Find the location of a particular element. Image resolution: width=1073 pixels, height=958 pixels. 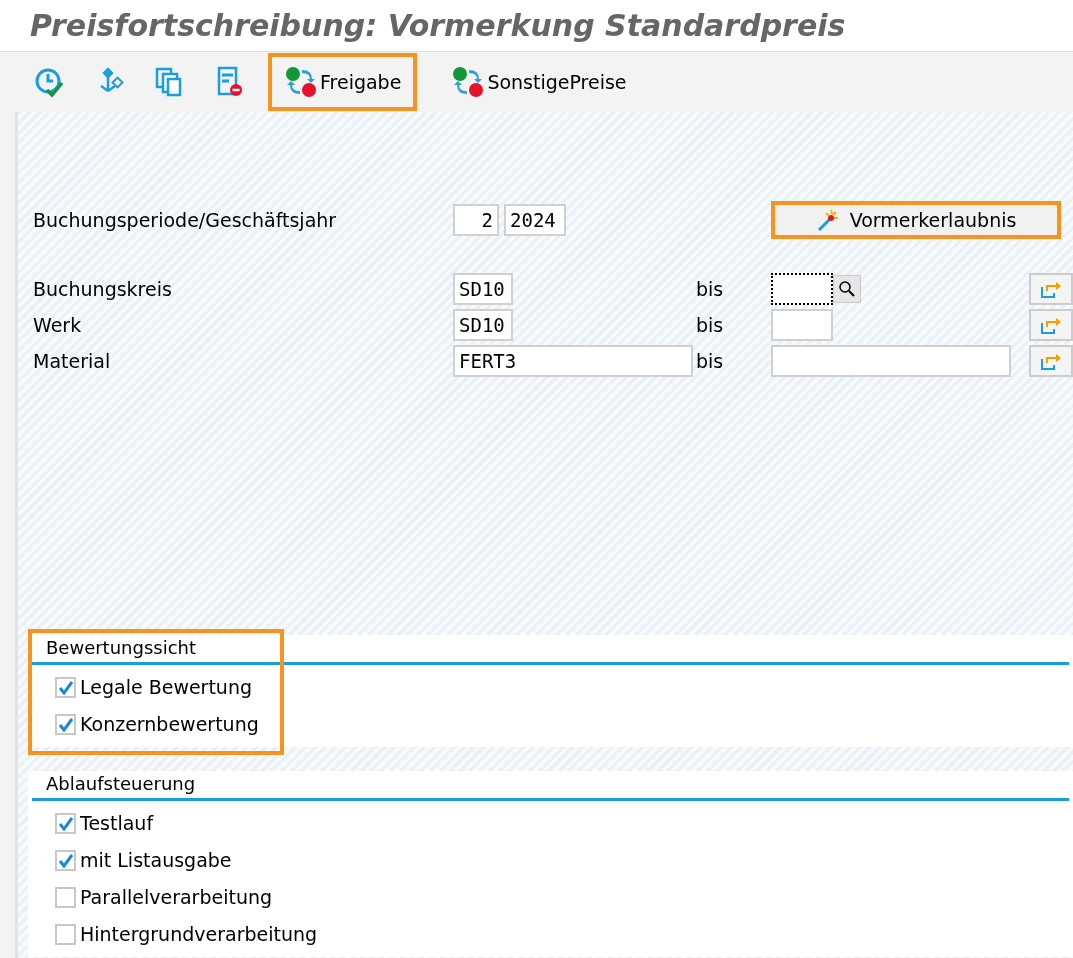

to-field is located at coordinates (802, 289).